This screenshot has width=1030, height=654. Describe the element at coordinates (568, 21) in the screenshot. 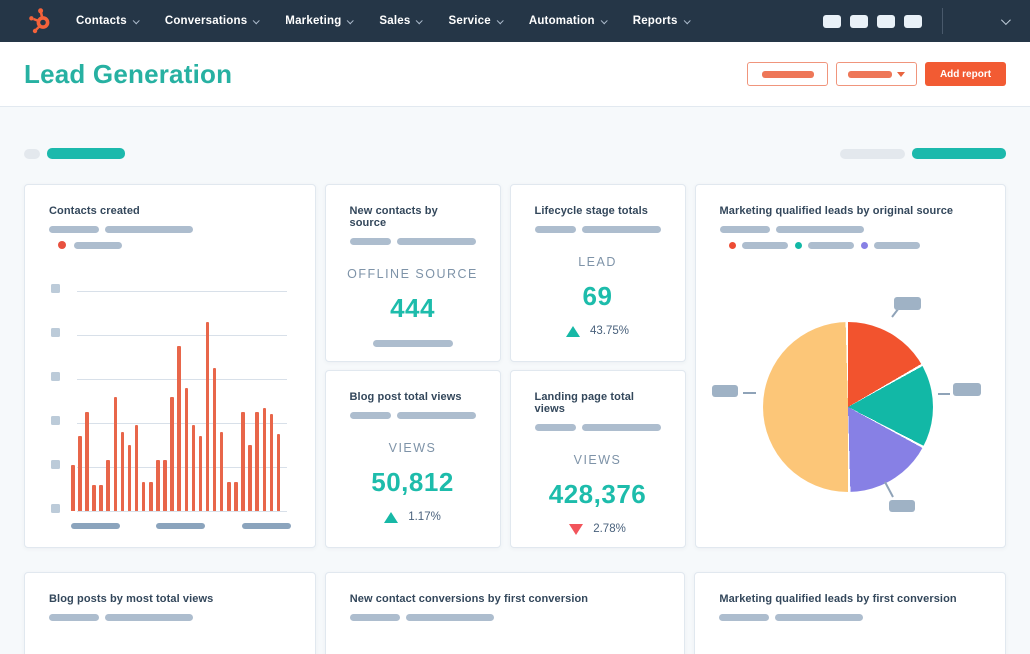

I see `nav-item-automation: Automation` at that location.